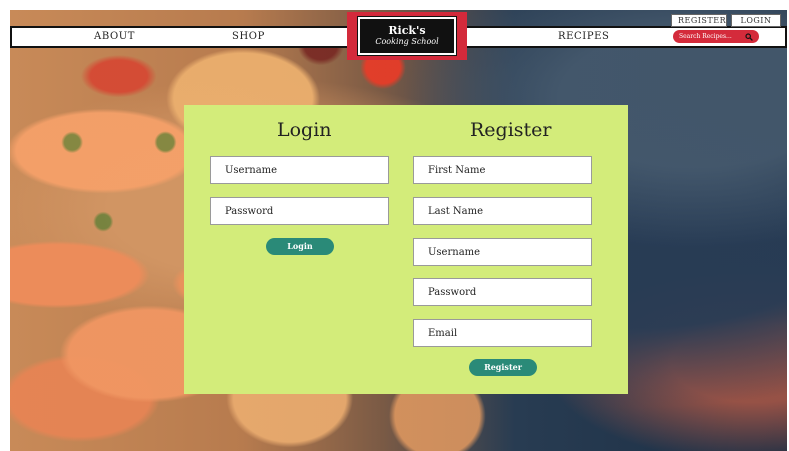 The width and height of the screenshot is (789, 451). Describe the element at coordinates (248, 36) in the screenshot. I see `nav-shop: SHOP` at that location.